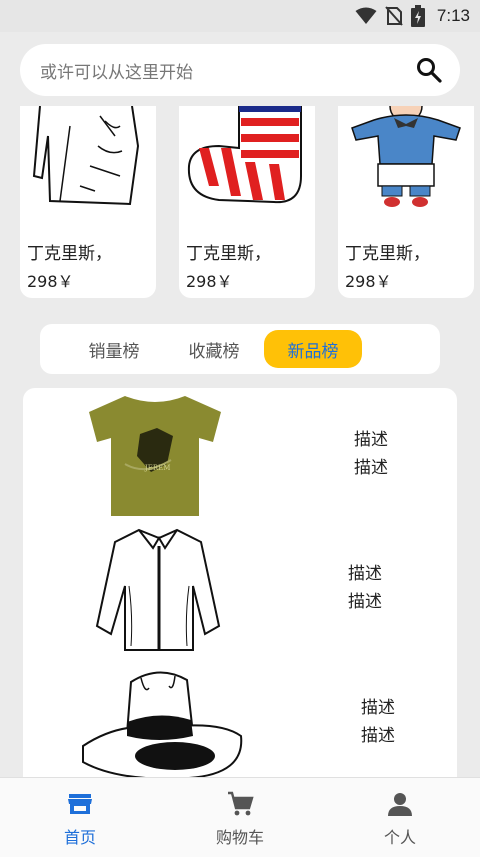  Describe the element at coordinates (157, 468) in the screenshot. I see `svg-text: JEREM` at that location.